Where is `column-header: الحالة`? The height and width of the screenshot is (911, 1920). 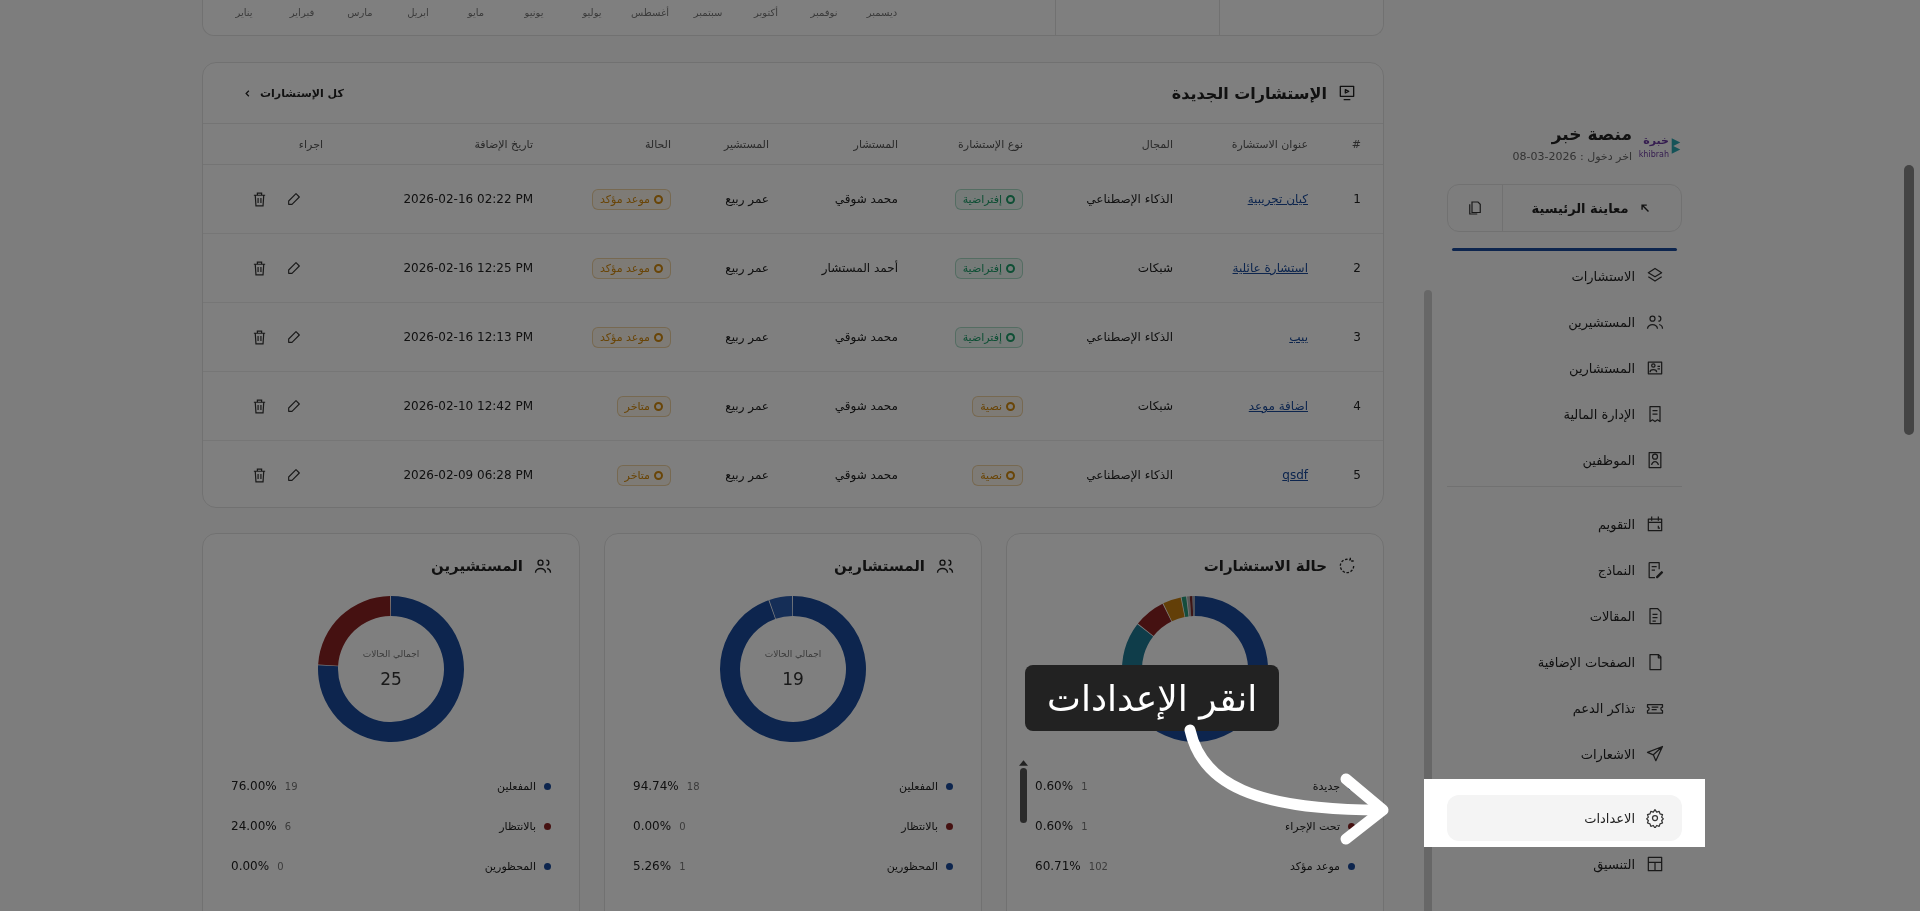
column-header: الحالة is located at coordinates (608, 144).